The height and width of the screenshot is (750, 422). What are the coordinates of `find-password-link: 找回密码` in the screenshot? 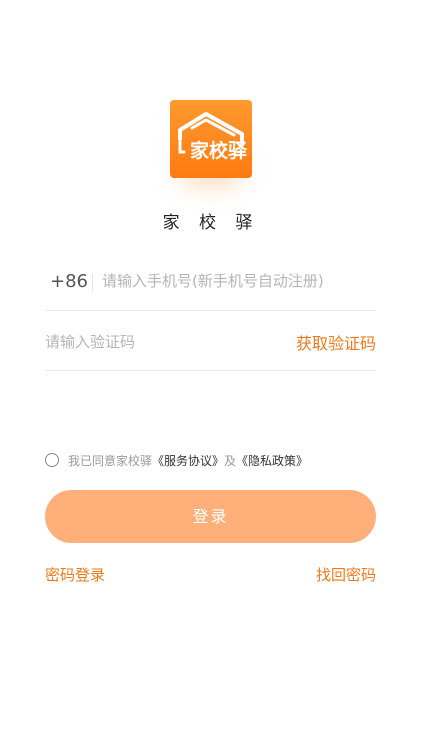 It's located at (346, 574).